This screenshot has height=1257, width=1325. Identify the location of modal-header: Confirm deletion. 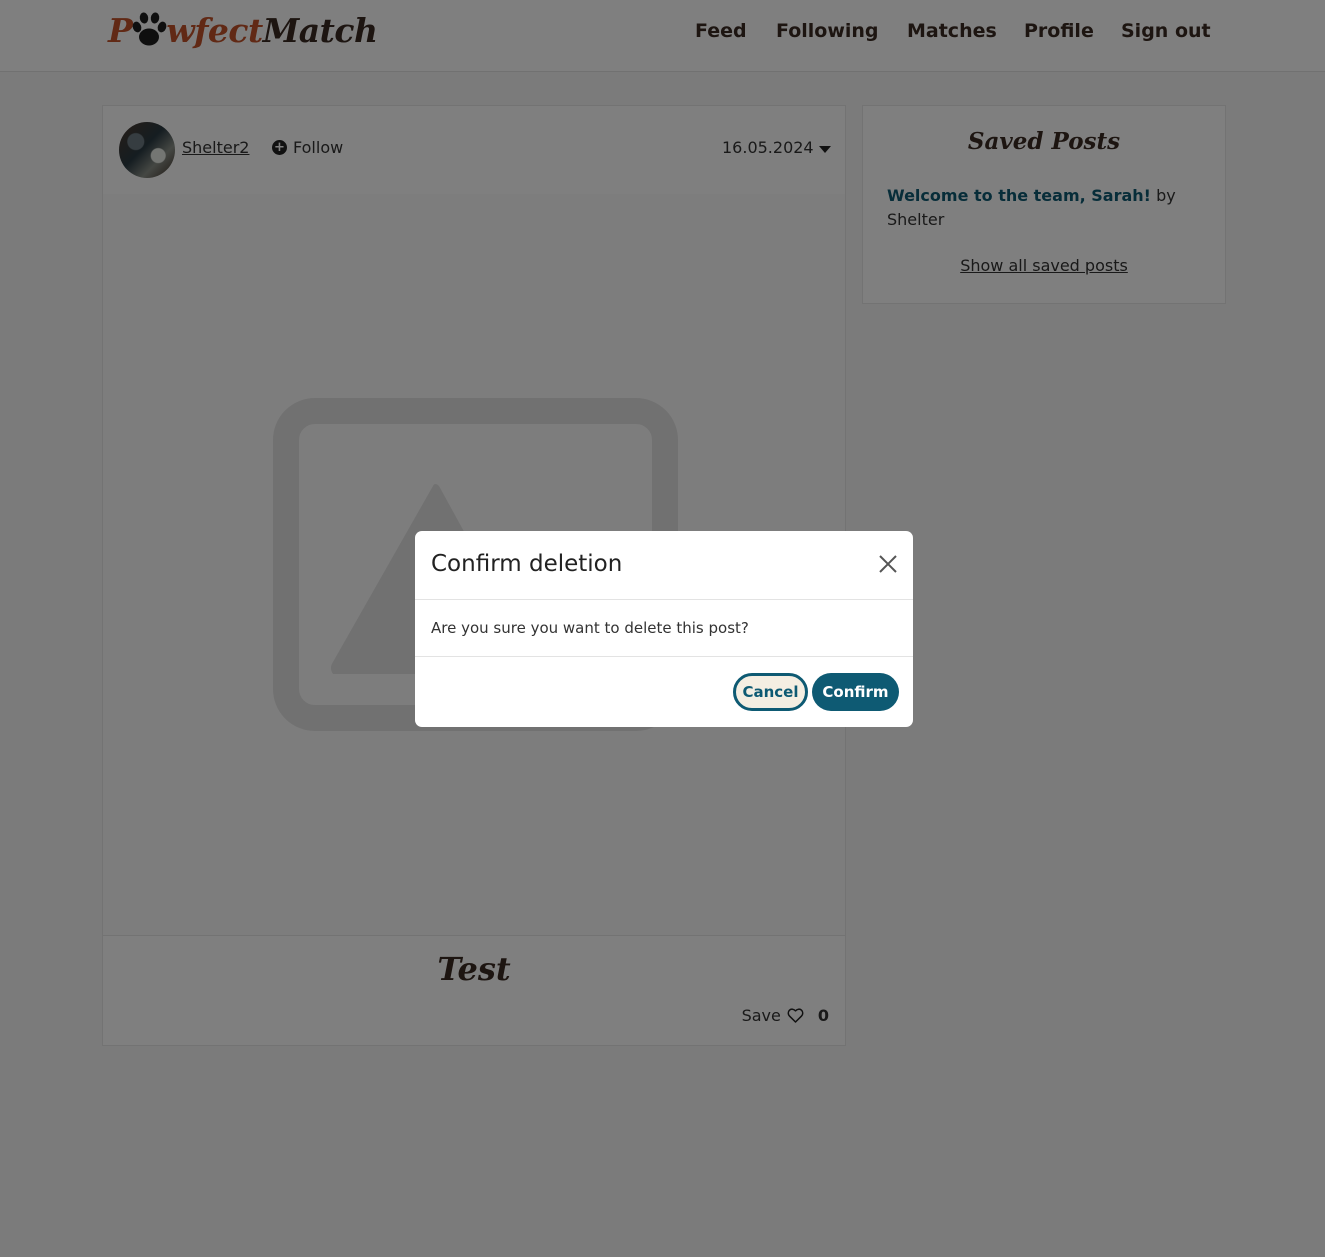
(664, 565).